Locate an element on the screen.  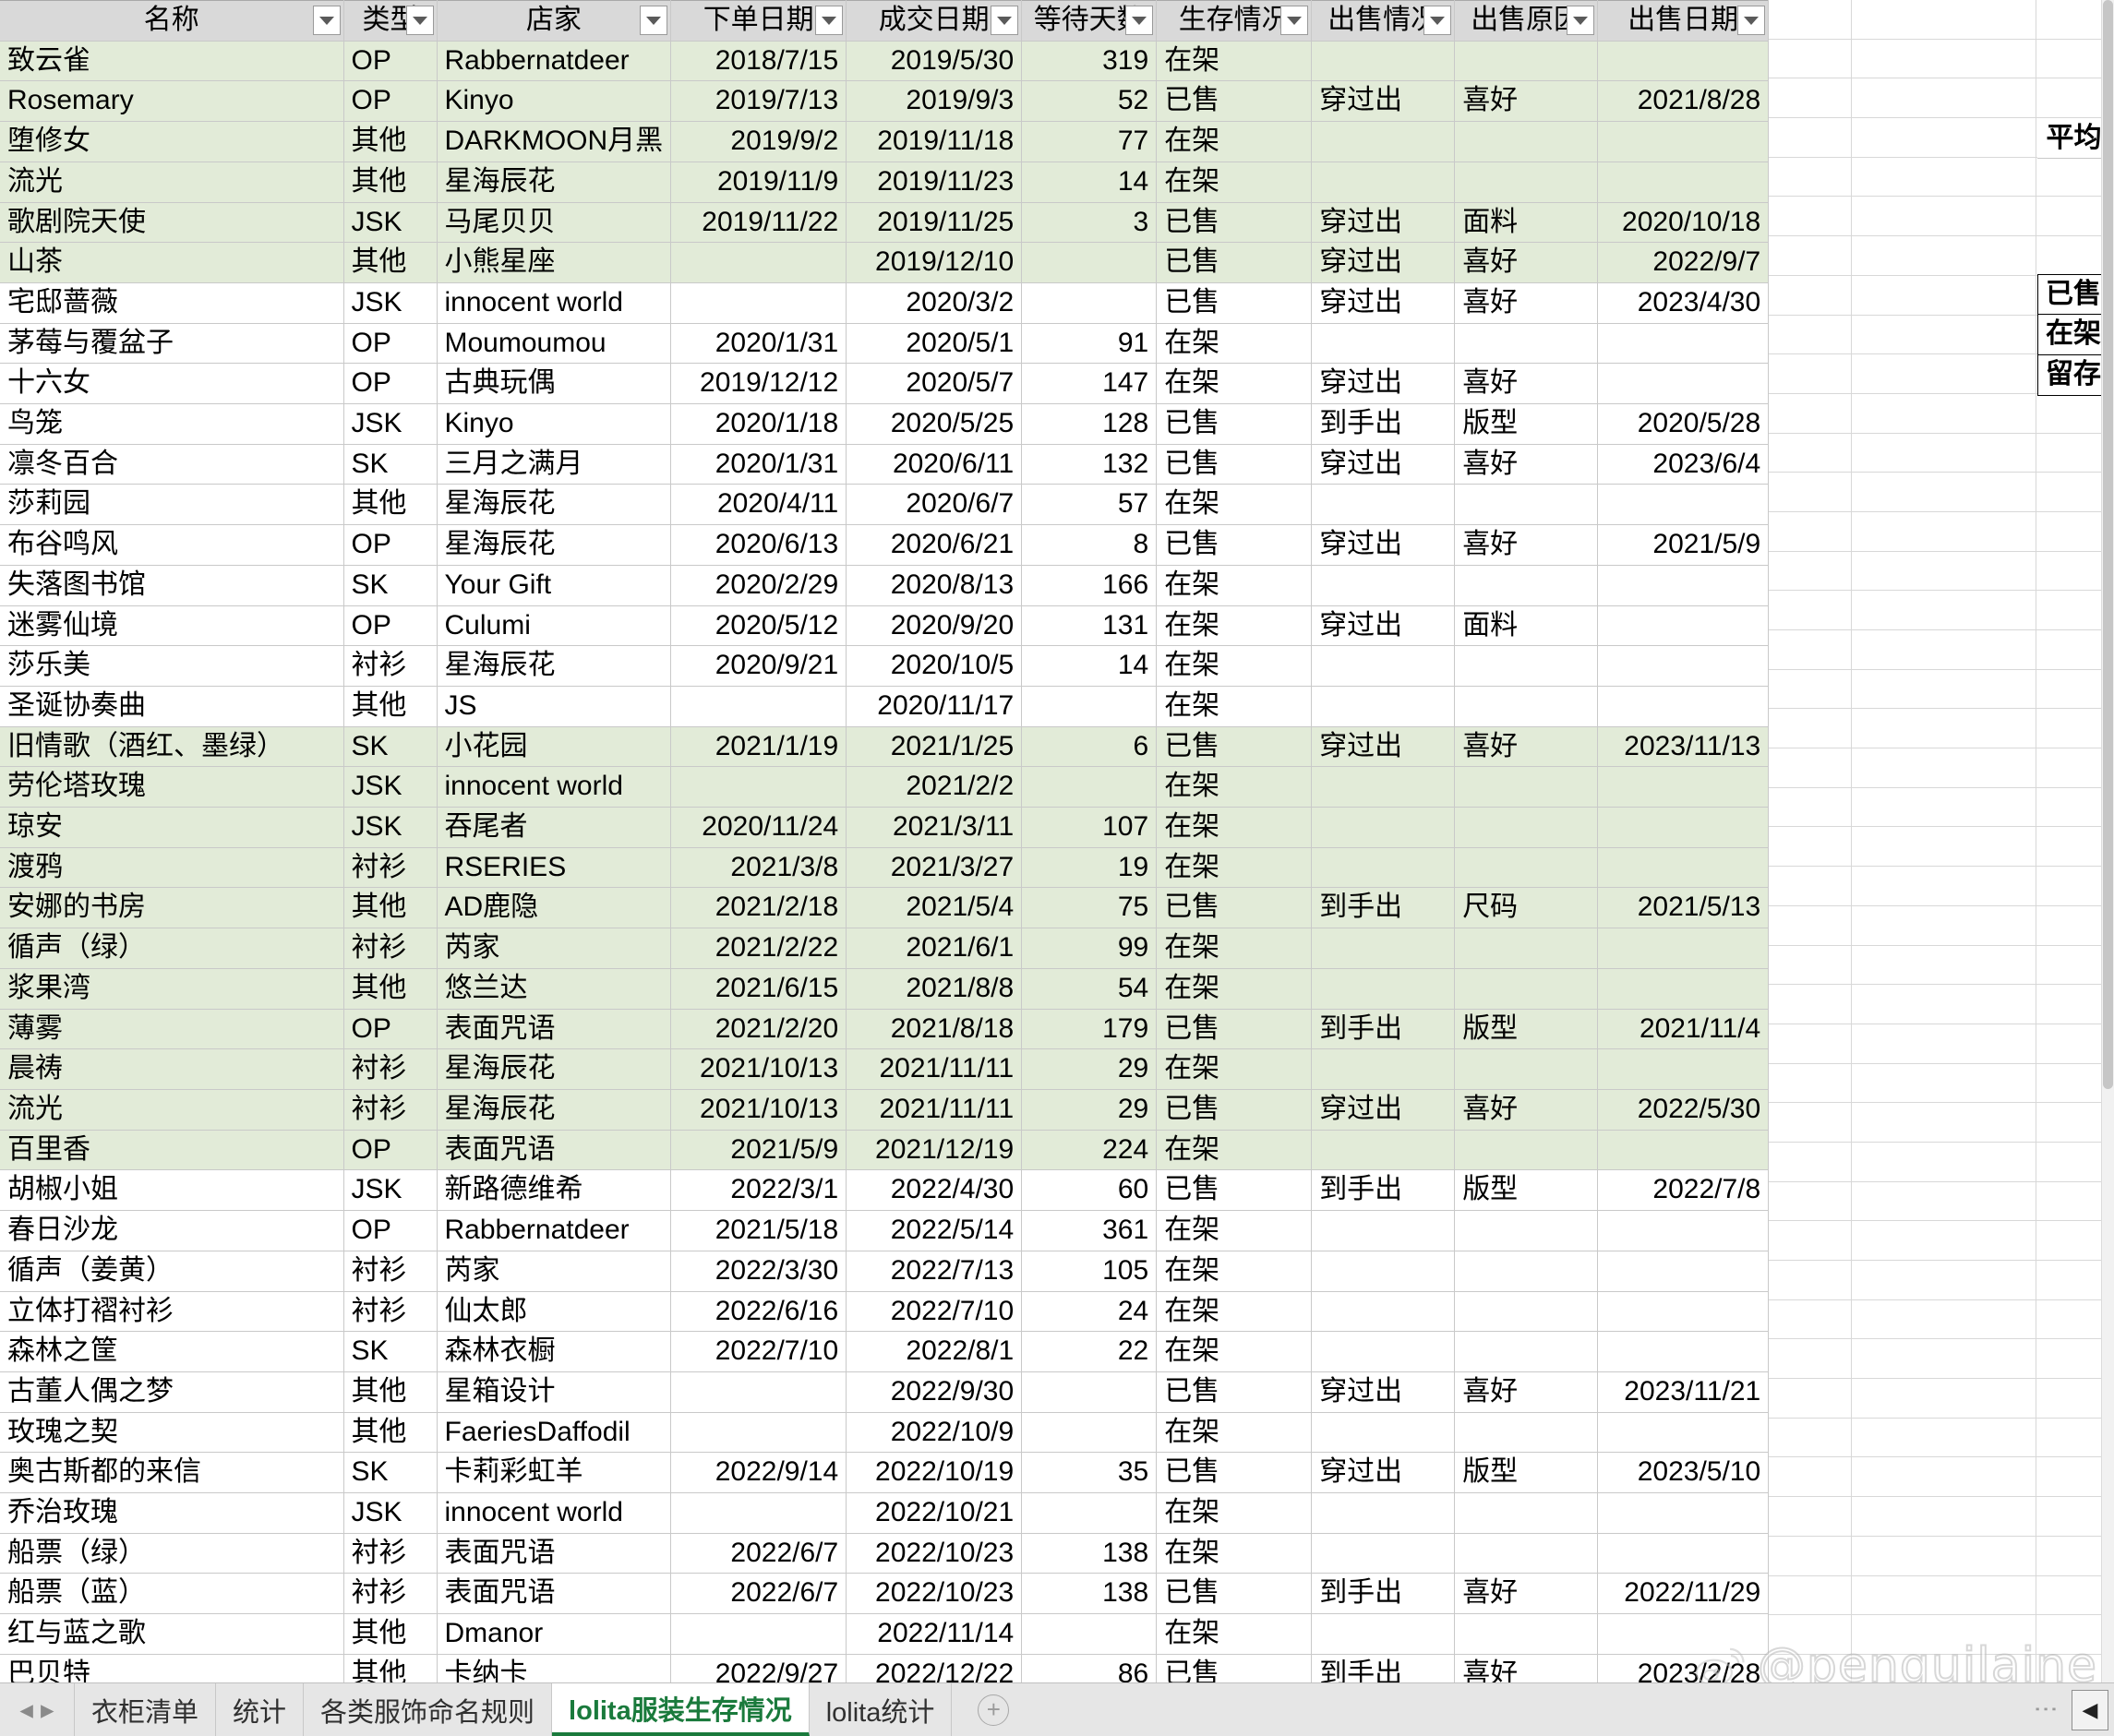
cell-type: 衬衫 is located at coordinates (390, 666).